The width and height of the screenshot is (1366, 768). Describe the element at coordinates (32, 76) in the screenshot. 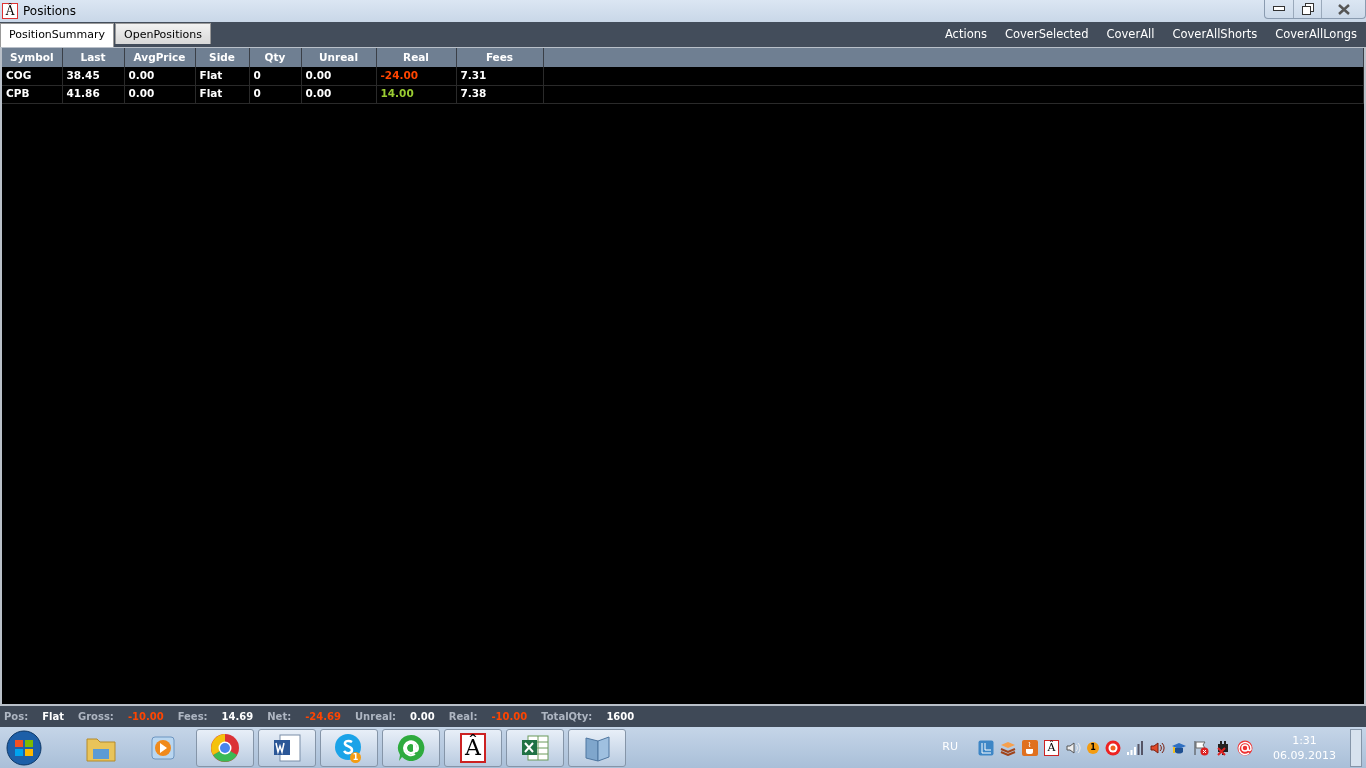

I see `table-cell: COG` at that location.